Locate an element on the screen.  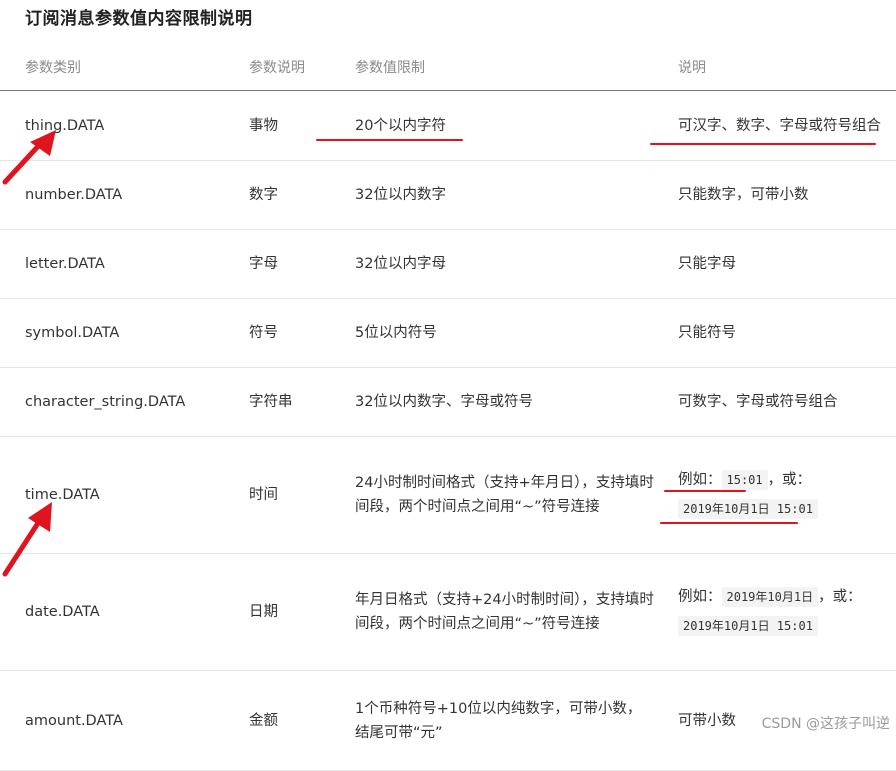
code-sample: 2019年10月1日 is located at coordinates (770, 597).